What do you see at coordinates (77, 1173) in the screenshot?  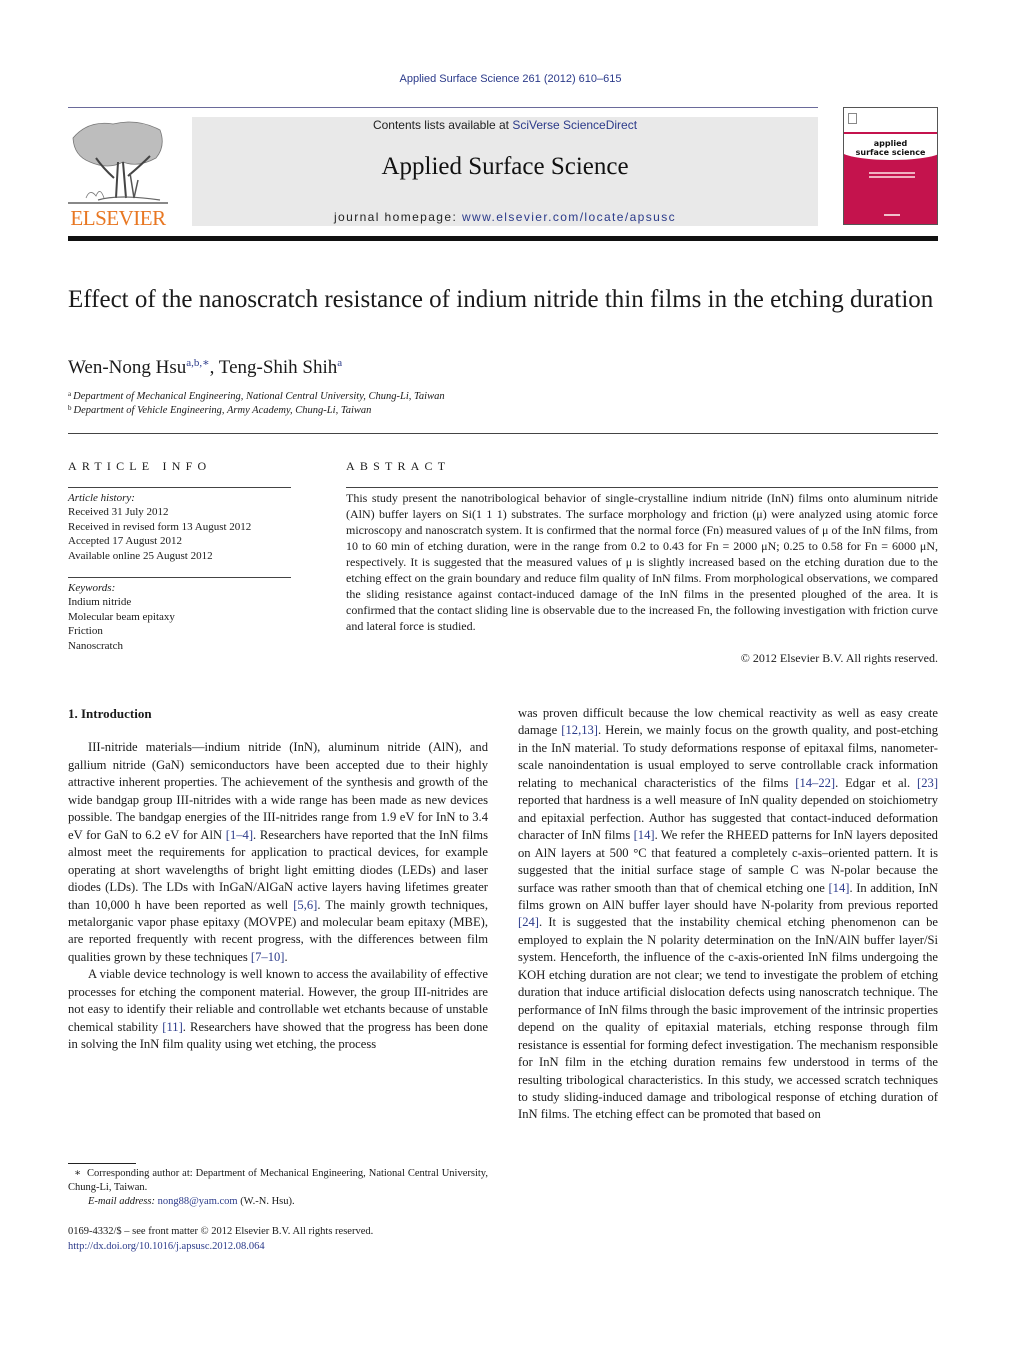 I see `footnote-mark: ∗` at bounding box center [77, 1173].